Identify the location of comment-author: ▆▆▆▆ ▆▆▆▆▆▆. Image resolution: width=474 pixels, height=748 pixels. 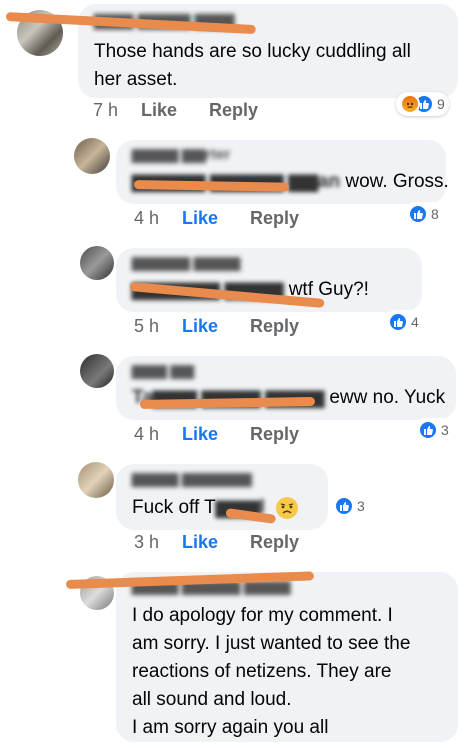
(222, 479).